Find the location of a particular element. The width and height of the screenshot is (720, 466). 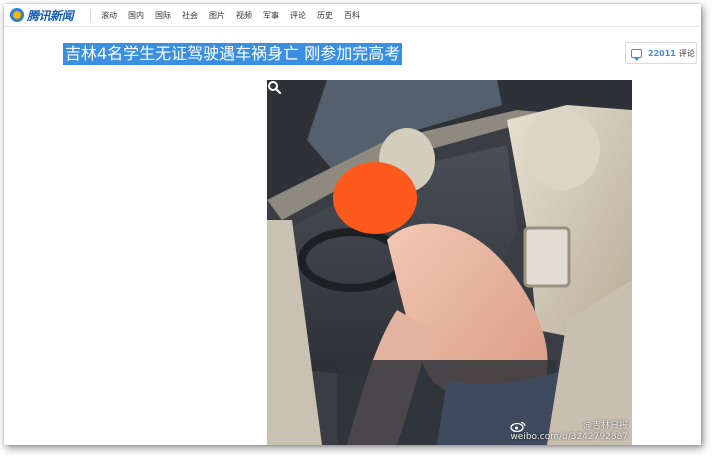

comment-label: 评论 is located at coordinates (686, 53).